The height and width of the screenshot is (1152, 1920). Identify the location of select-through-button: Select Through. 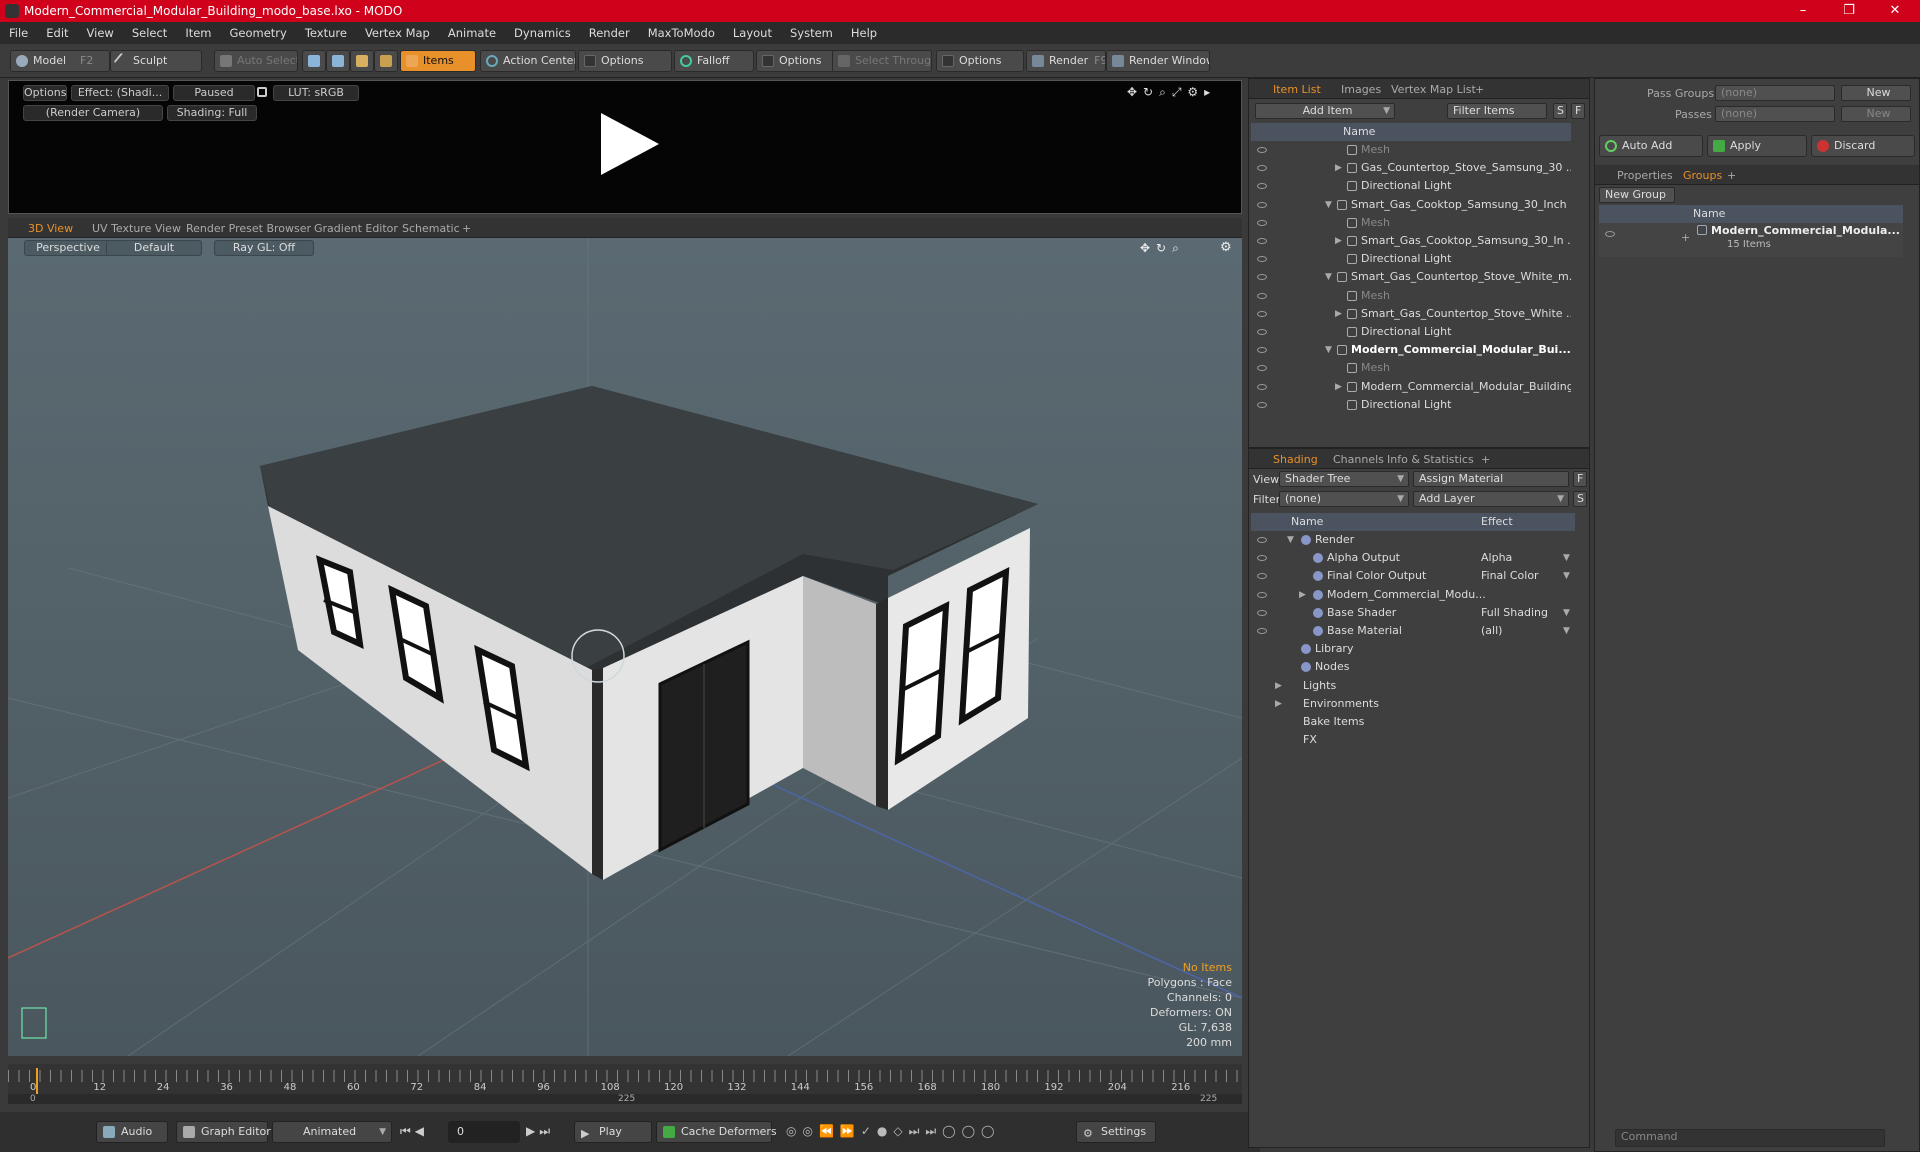
(882, 61).